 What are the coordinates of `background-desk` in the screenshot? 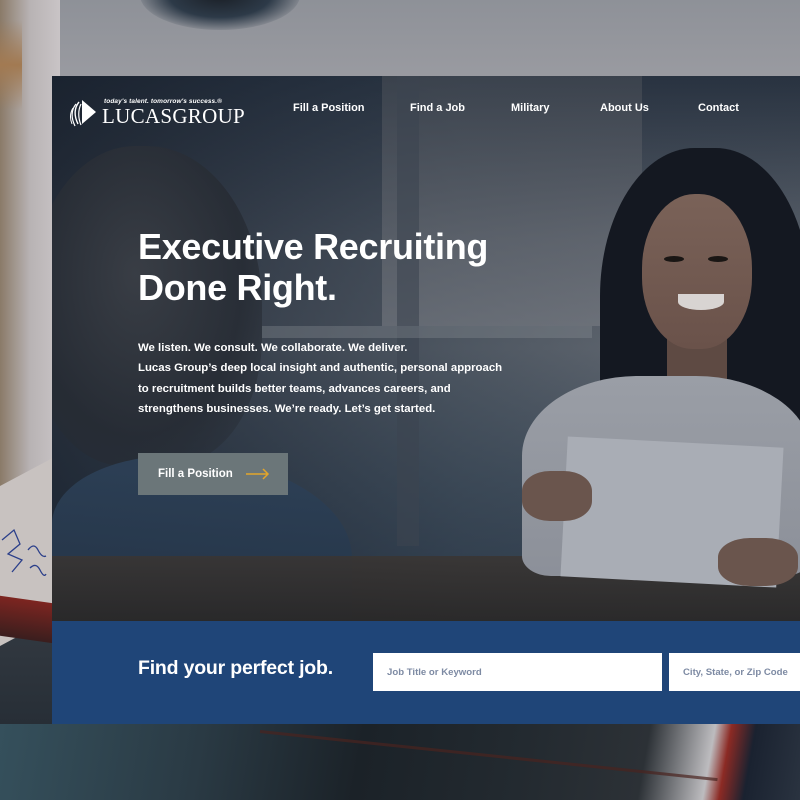 It's located at (400, 762).